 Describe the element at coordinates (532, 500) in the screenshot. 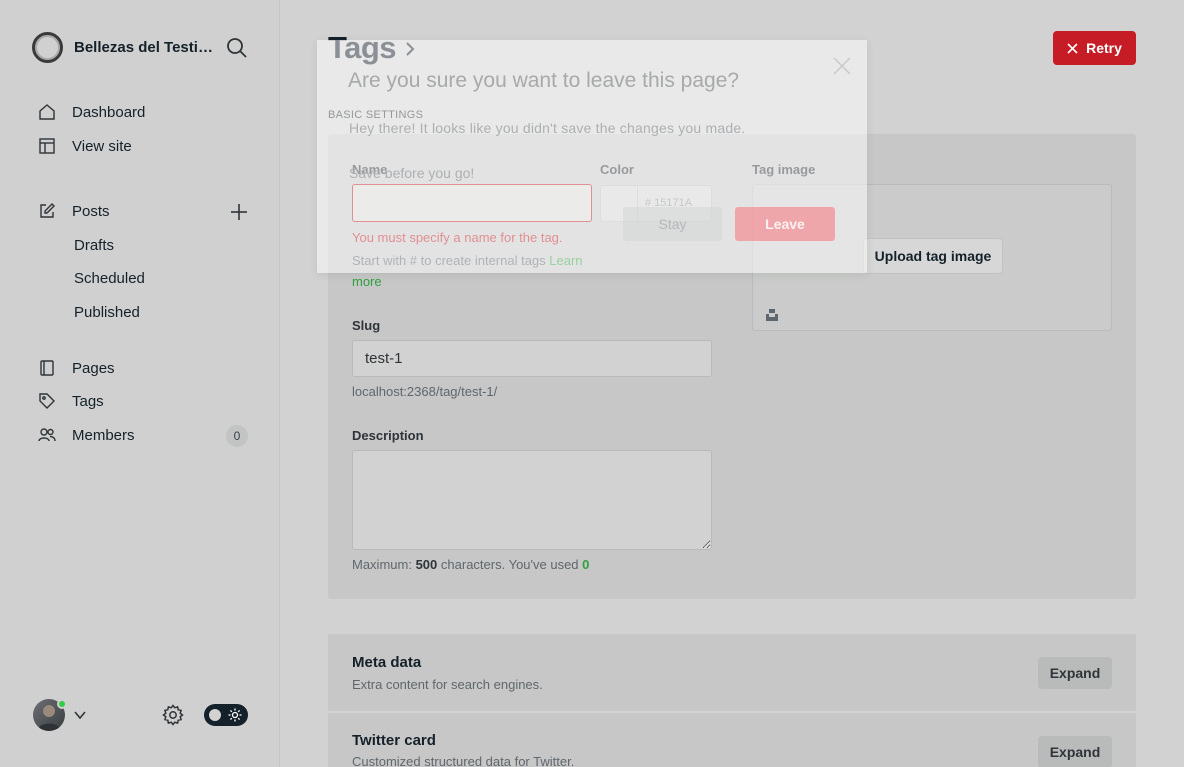

I see `description-textarea` at that location.